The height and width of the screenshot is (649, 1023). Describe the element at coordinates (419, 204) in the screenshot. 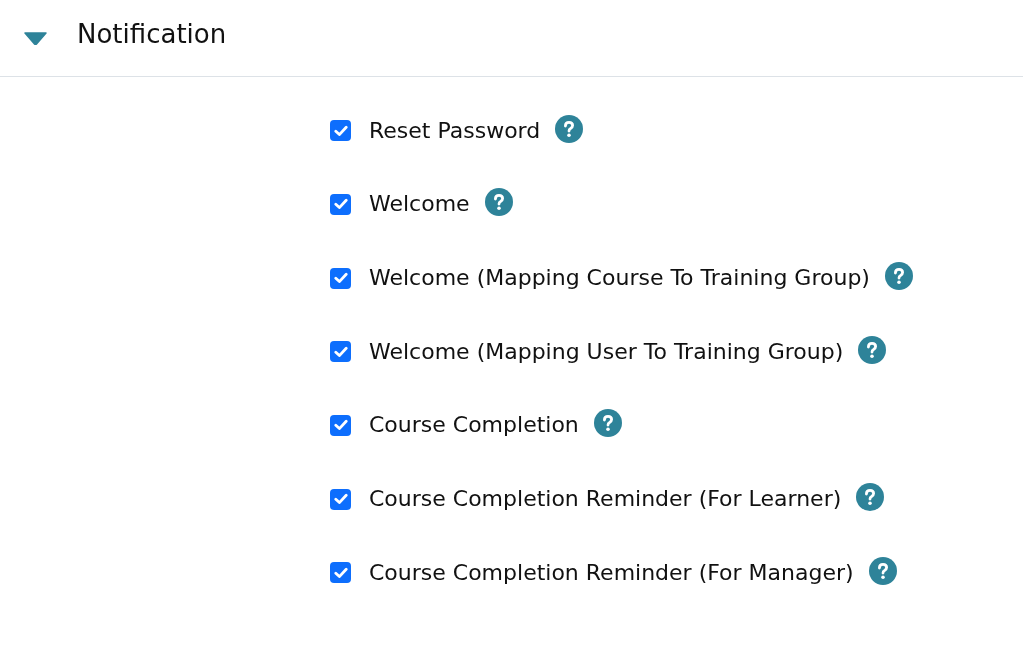

I see `option-label: Welcome` at that location.